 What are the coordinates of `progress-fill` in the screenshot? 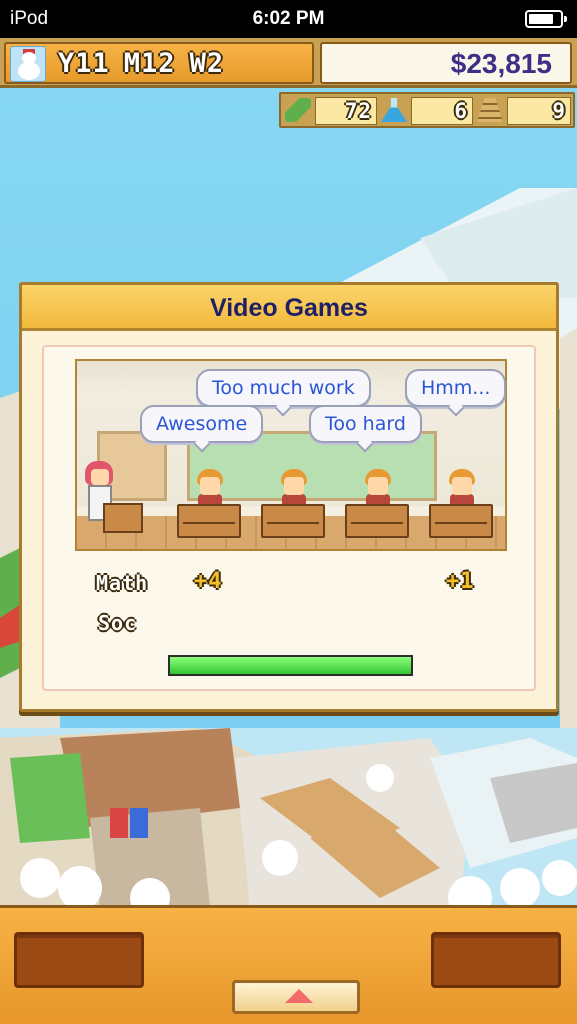 It's located at (290, 665).